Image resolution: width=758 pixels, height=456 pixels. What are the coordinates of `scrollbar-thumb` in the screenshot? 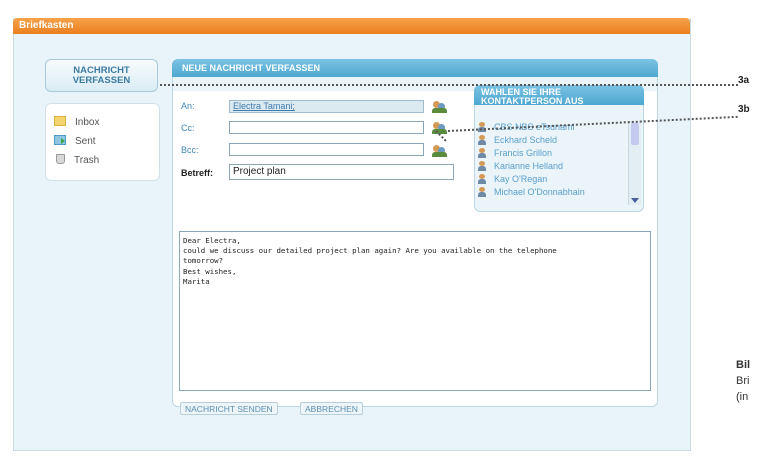 It's located at (635, 134).